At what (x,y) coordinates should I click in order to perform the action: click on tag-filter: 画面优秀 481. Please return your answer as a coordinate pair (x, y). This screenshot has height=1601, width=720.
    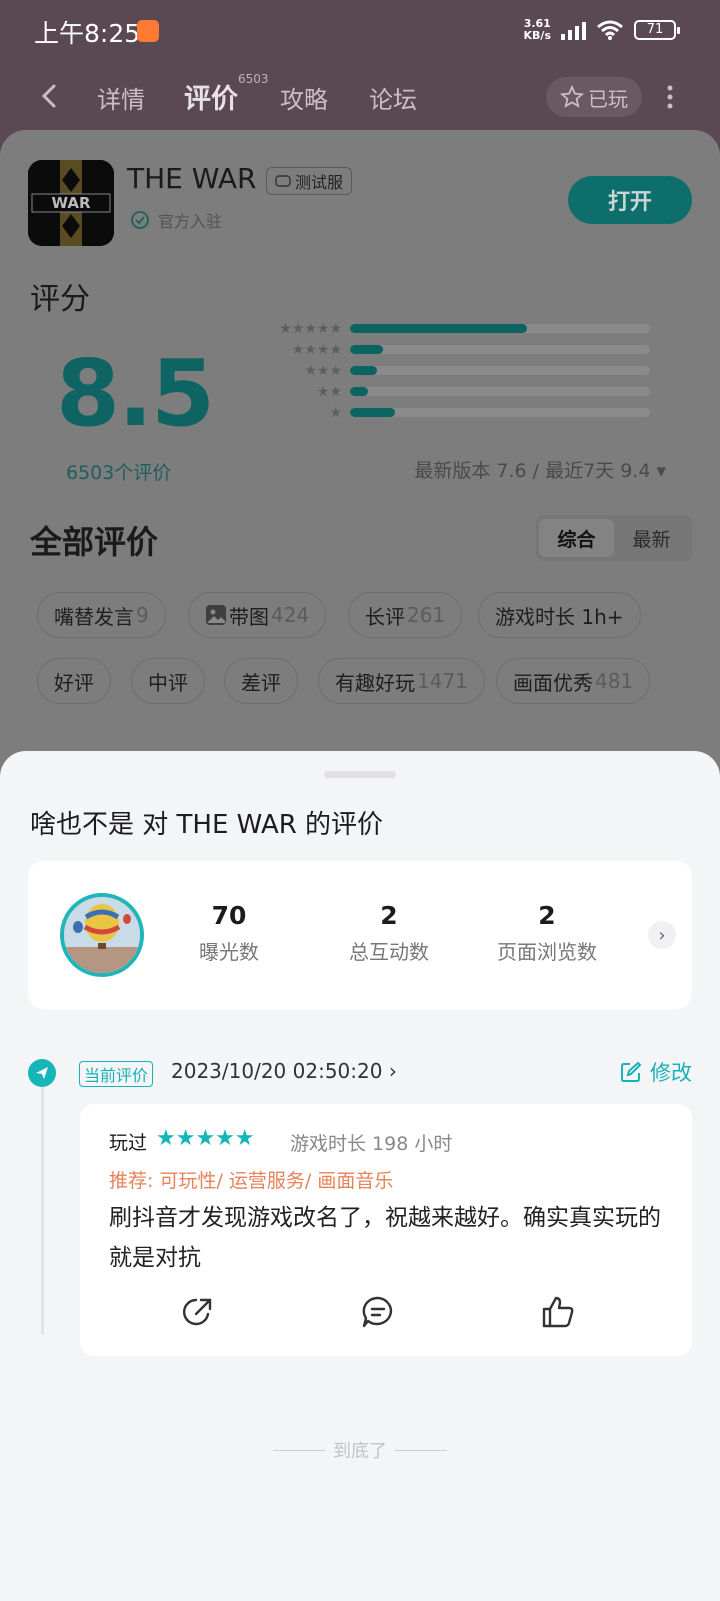
    Looking at the image, I should click on (573, 681).